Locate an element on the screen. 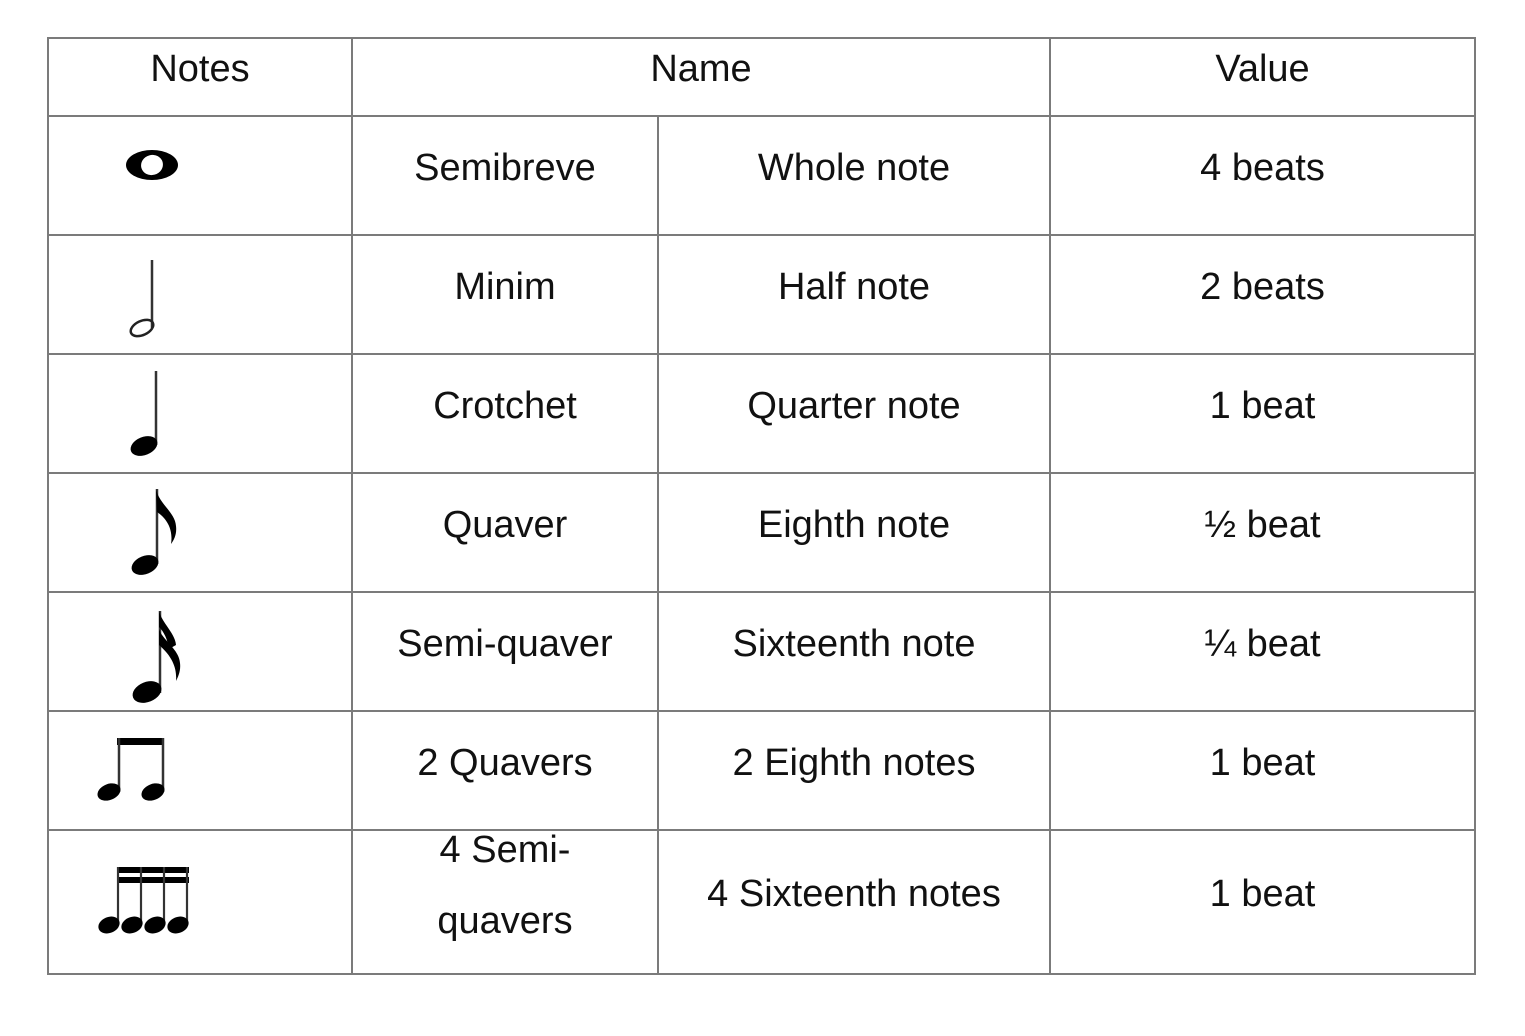 The width and height of the screenshot is (1525, 1036). british-name: Minim is located at coordinates (505, 294).